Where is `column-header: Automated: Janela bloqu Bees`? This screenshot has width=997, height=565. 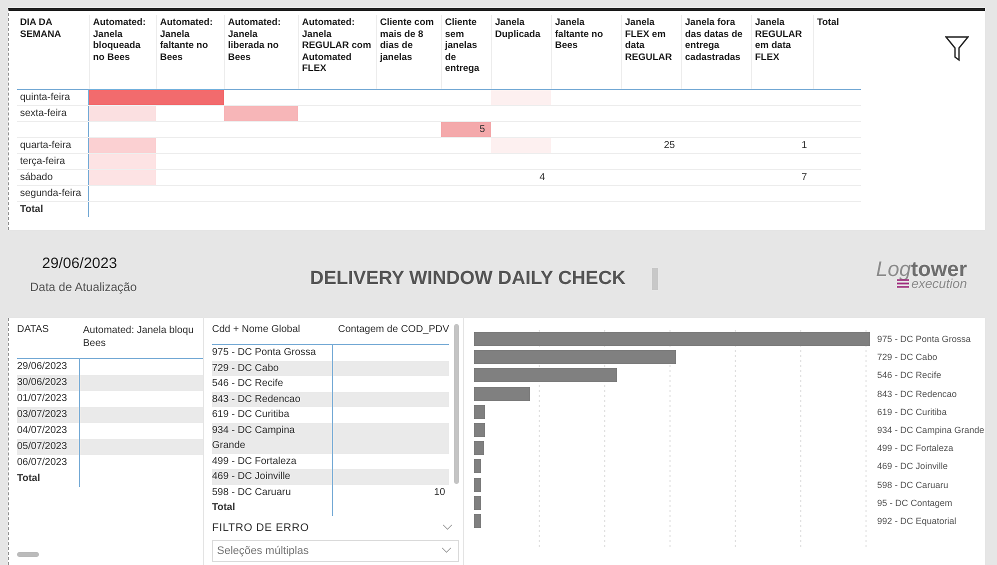
column-header: Automated: Janela bloqu Bees is located at coordinates (141, 341).